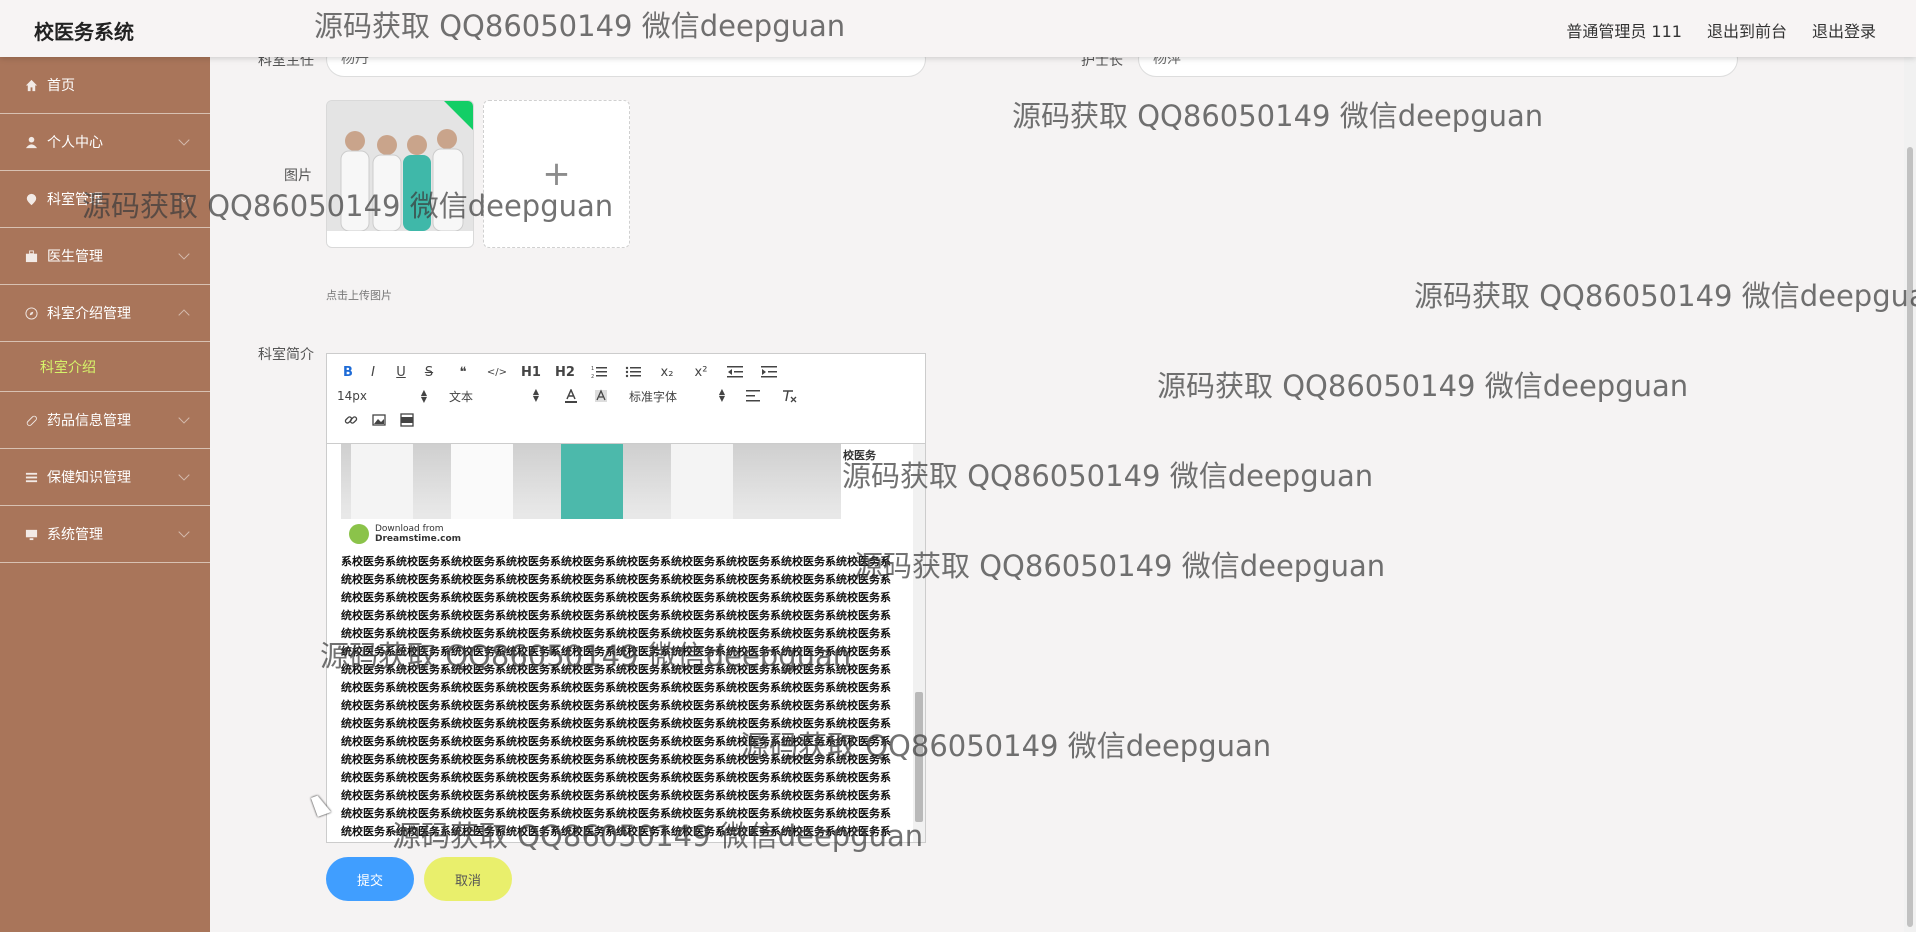  I want to click on content-image: Download from Dreamstime.com, so click(591, 496).